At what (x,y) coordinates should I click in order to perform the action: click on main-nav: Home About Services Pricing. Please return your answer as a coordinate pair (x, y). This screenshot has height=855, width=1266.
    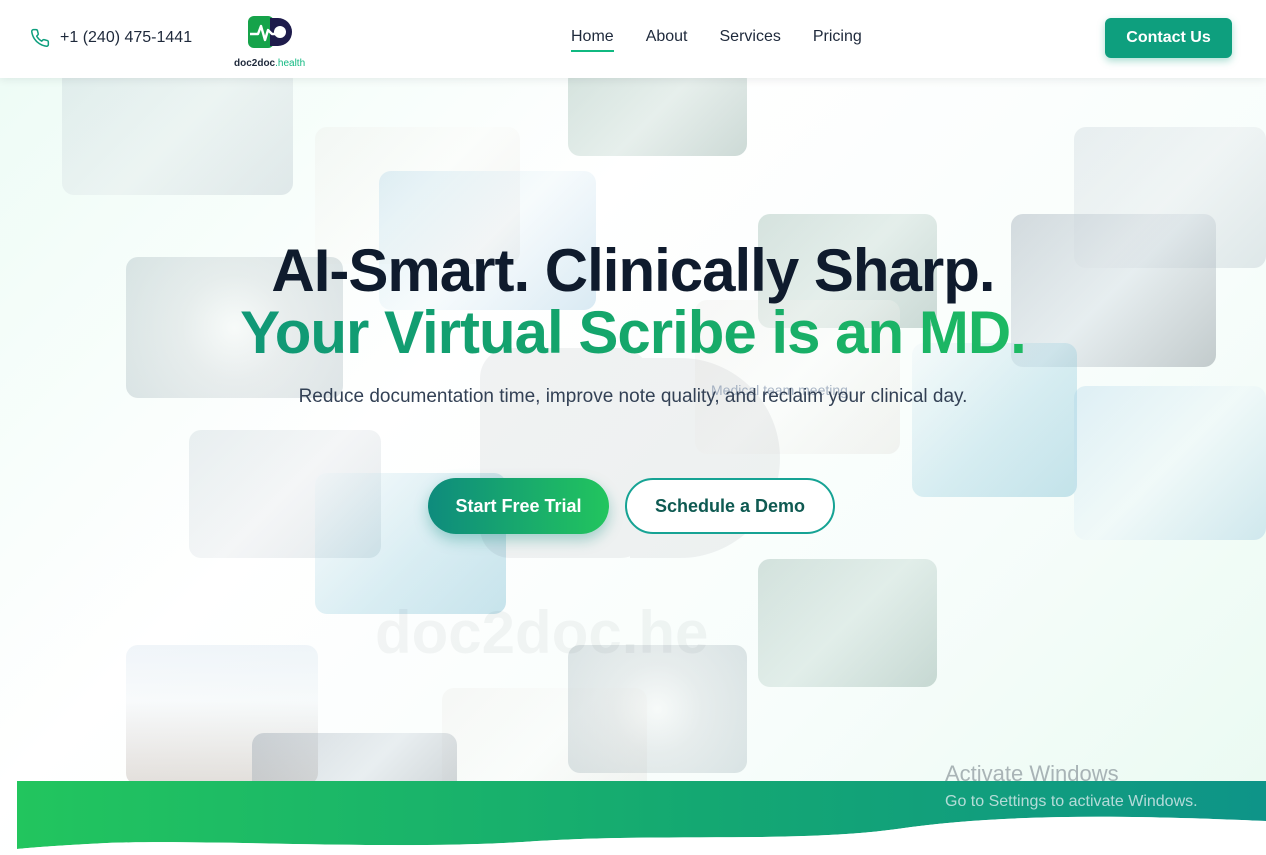
    Looking at the image, I should click on (716, 40).